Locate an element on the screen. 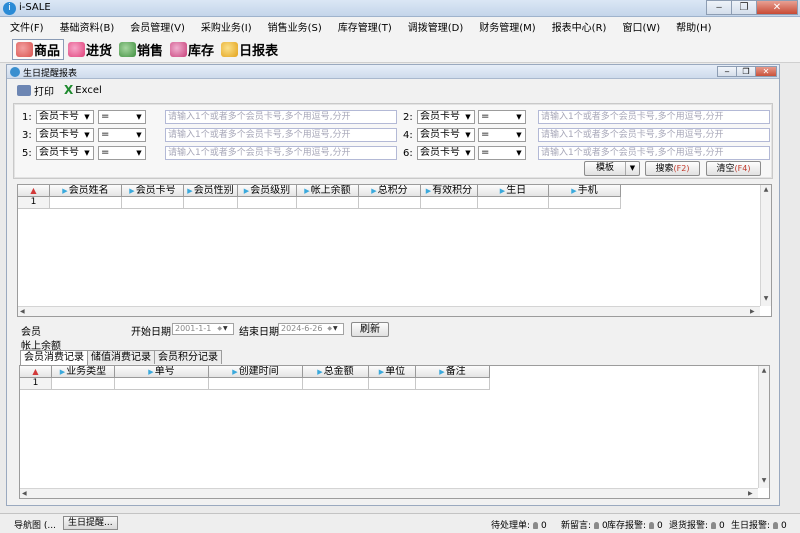 This screenshot has height=533, width=800. column-header: ▶手机 is located at coordinates (585, 191).